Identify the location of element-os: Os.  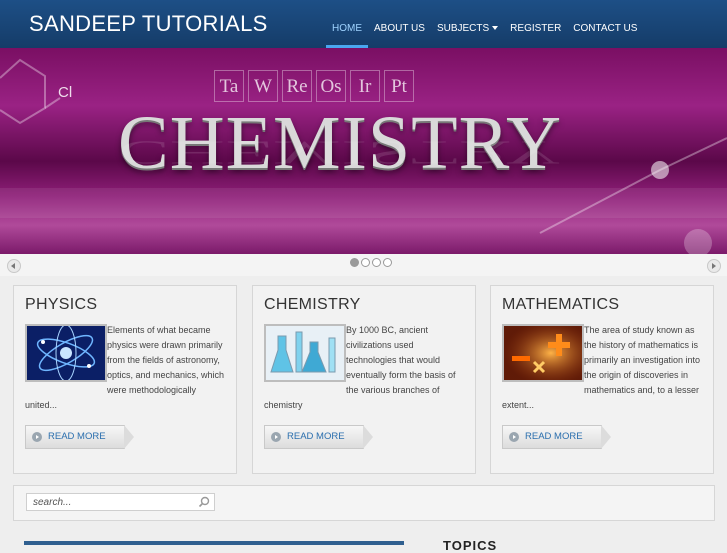
(331, 86).